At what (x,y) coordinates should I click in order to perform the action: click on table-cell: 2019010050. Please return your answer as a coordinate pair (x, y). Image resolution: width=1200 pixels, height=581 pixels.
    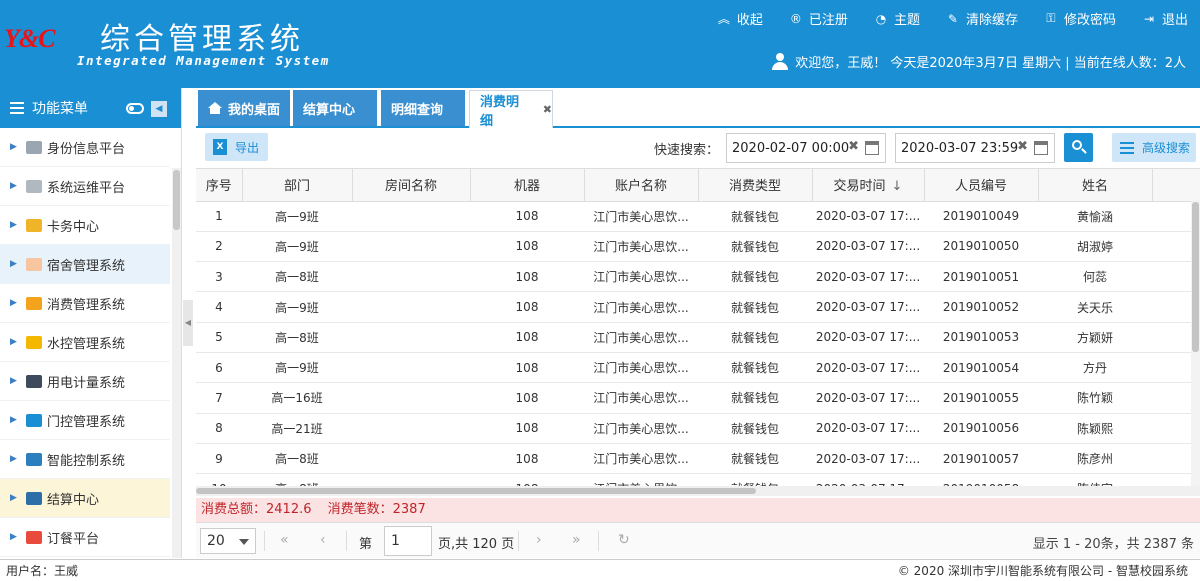
    Looking at the image, I should click on (981, 247).